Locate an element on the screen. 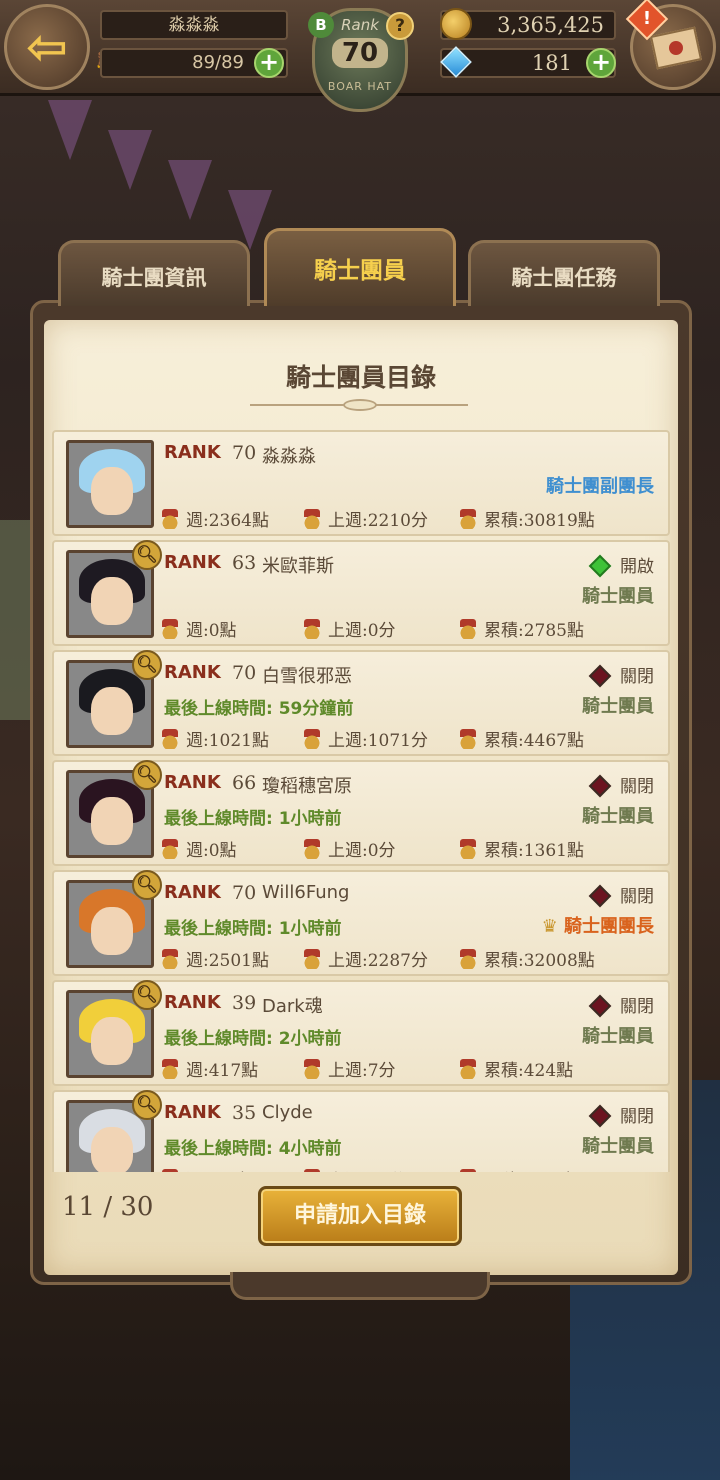  tab-knight-missions: 騎士團任務 is located at coordinates (564, 273).